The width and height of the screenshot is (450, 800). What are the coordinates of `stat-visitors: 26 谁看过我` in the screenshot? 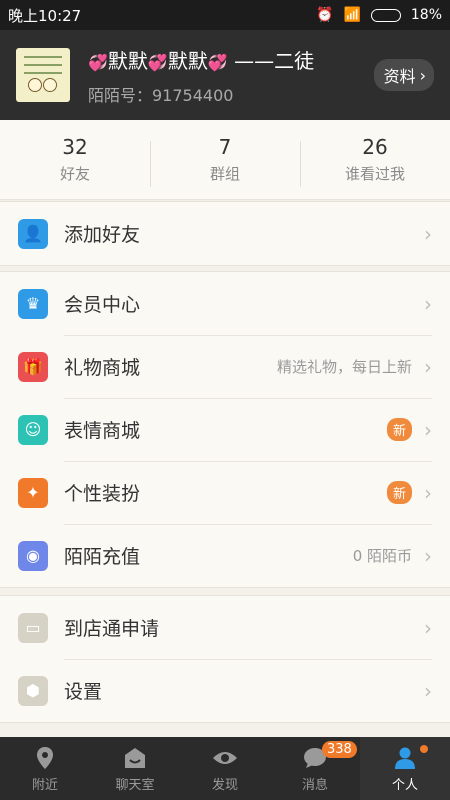 It's located at (375, 161).